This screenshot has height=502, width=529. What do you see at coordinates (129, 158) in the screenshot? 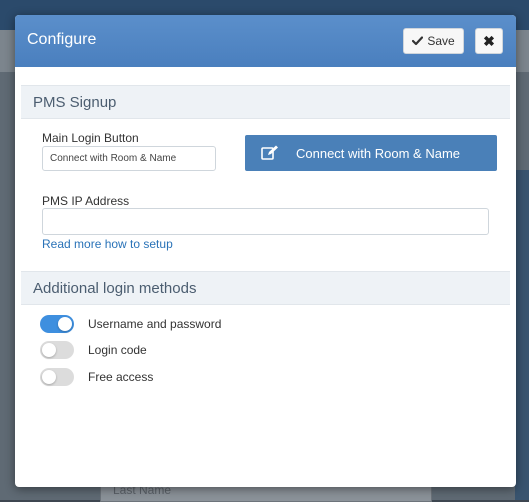
I see `main-login-button-input: Connect with Room & Name` at bounding box center [129, 158].